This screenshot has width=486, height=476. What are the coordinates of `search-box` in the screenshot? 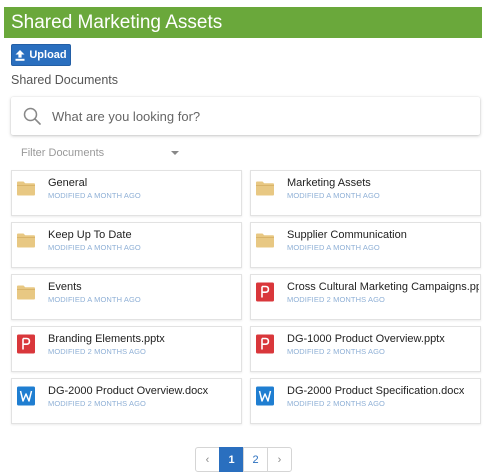 It's located at (245, 116).